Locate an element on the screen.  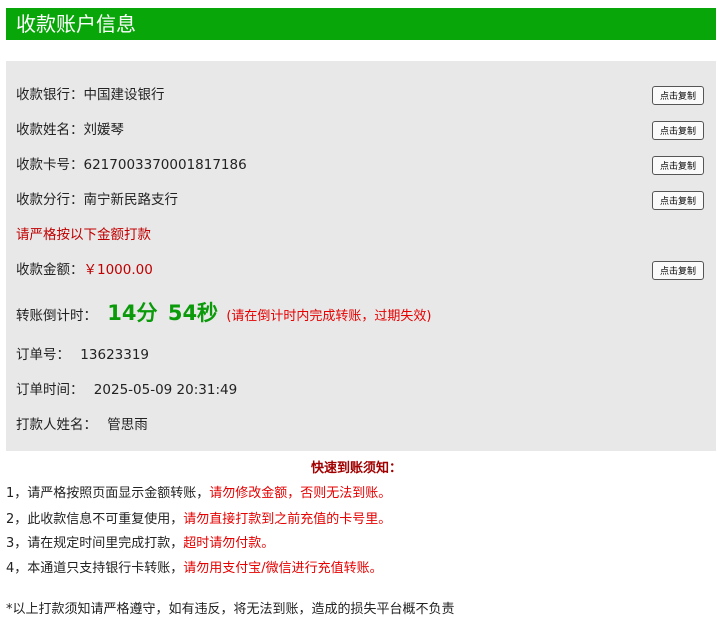
branch-label: 收款分行： is located at coordinates (50, 200).